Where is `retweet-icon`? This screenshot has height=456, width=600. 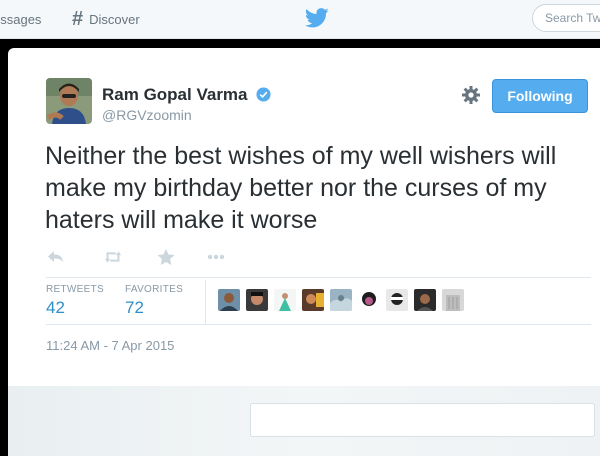 retweet-icon is located at coordinates (113, 257).